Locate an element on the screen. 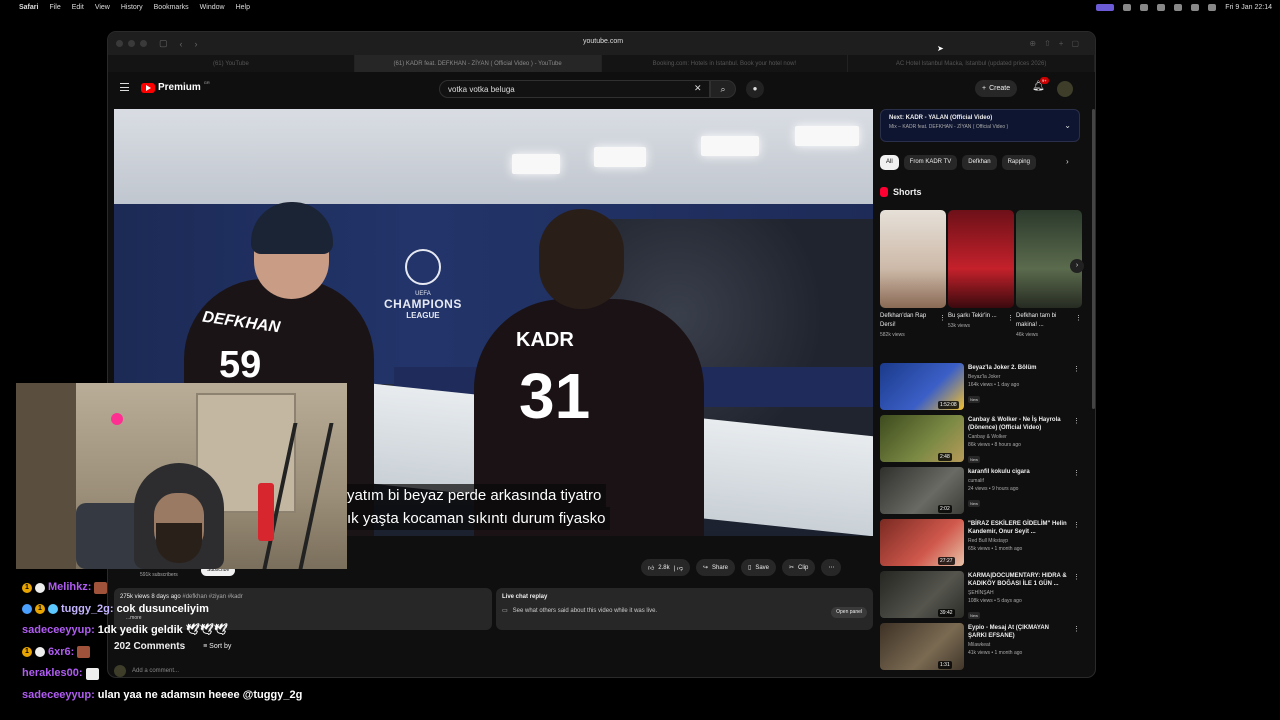 The height and width of the screenshot is (720, 1280). logo-text: Premium is located at coordinates (179, 87).